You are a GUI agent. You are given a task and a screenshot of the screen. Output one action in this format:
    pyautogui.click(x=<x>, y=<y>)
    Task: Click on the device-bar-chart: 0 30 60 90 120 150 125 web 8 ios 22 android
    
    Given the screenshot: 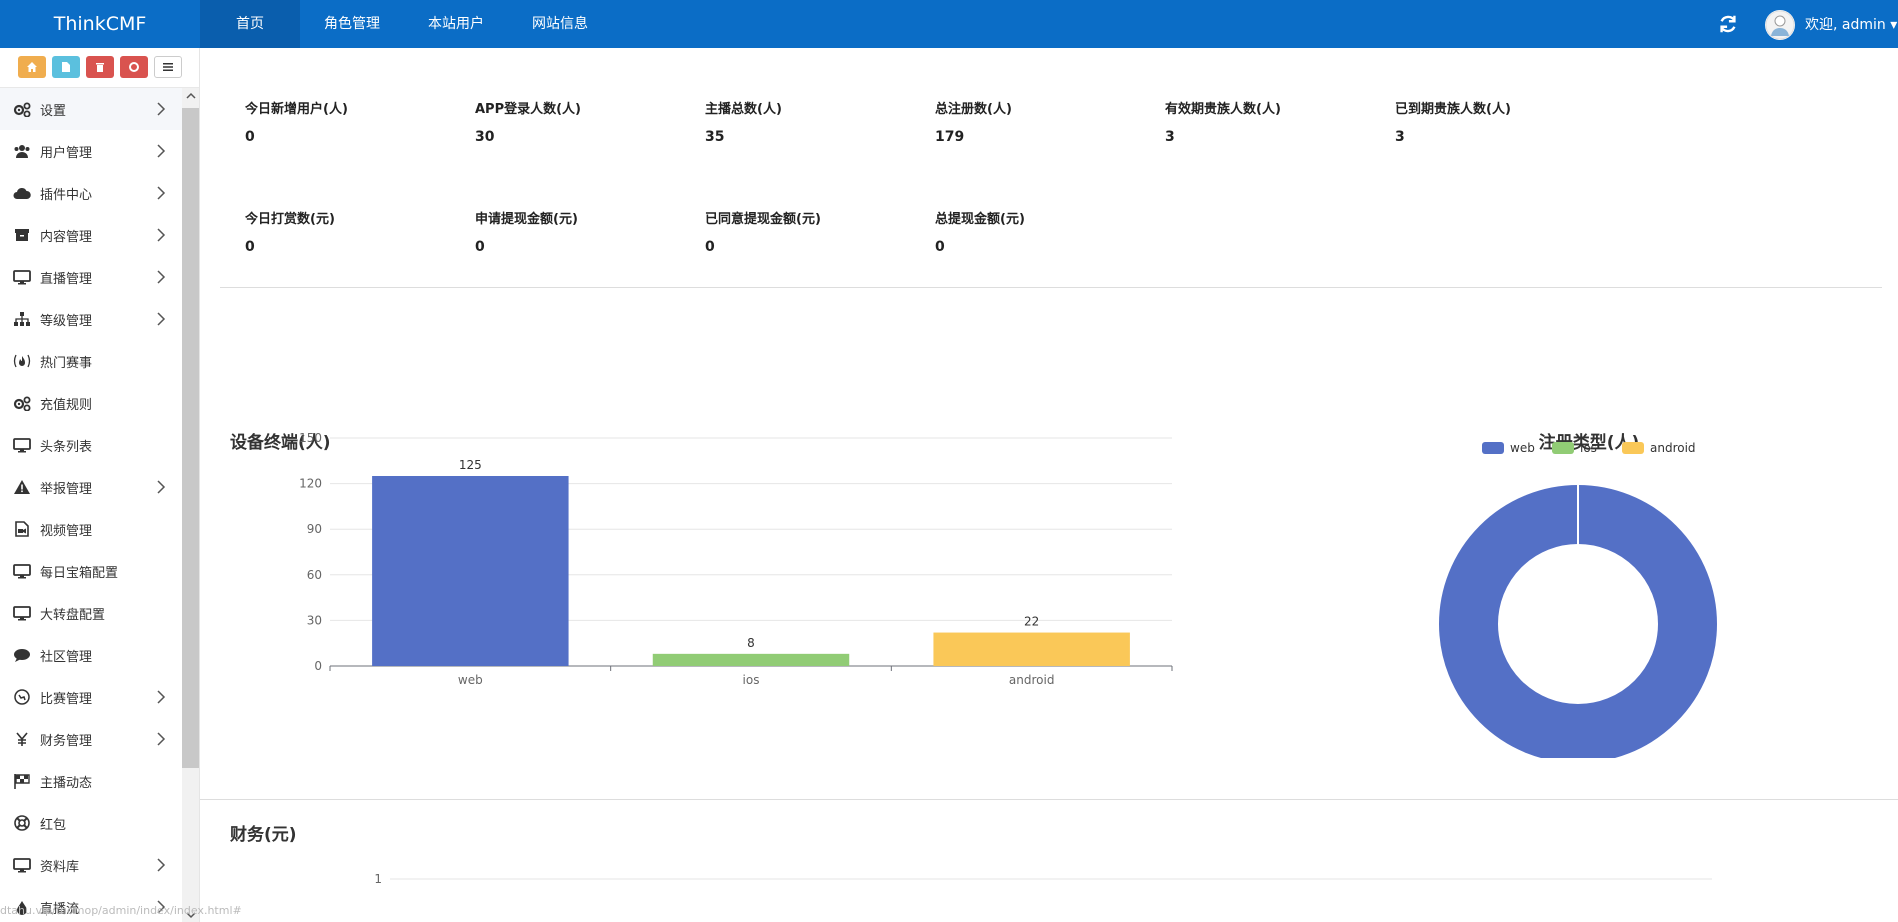 What is the action you would take?
    pyautogui.click(x=736, y=559)
    